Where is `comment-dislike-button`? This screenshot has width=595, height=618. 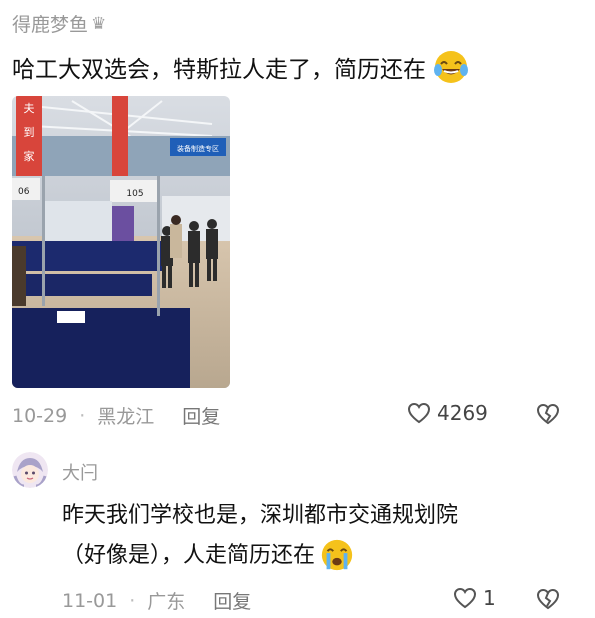
comment-dislike-button is located at coordinates (548, 601).